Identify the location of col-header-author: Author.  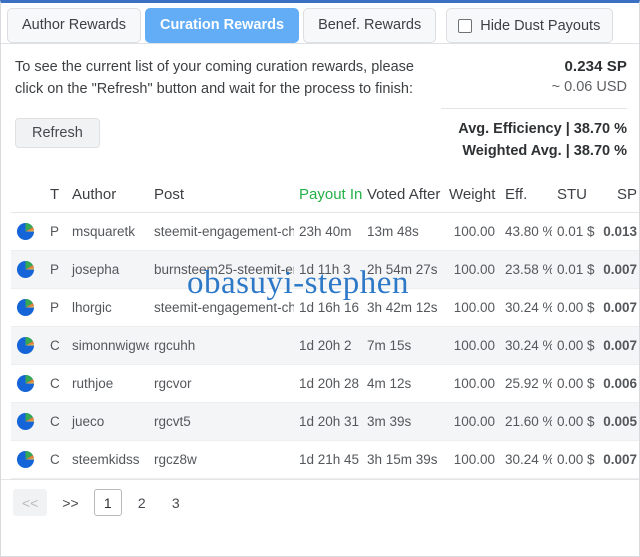
(108, 196).